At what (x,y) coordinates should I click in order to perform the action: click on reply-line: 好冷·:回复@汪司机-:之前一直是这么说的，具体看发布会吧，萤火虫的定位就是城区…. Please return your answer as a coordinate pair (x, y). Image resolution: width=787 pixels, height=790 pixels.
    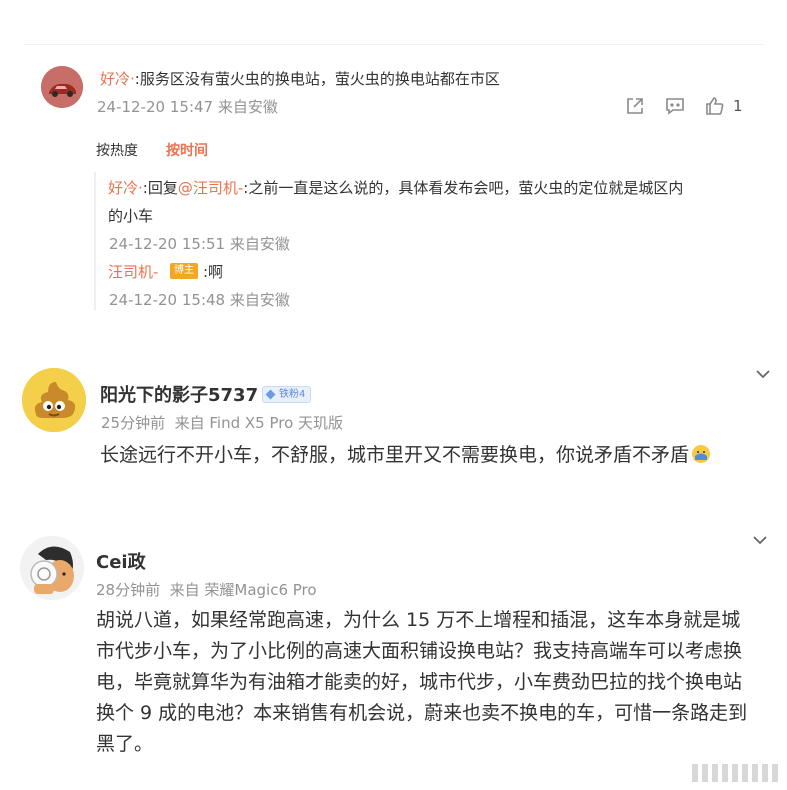
    Looking at the image, I should click on (395, 187).